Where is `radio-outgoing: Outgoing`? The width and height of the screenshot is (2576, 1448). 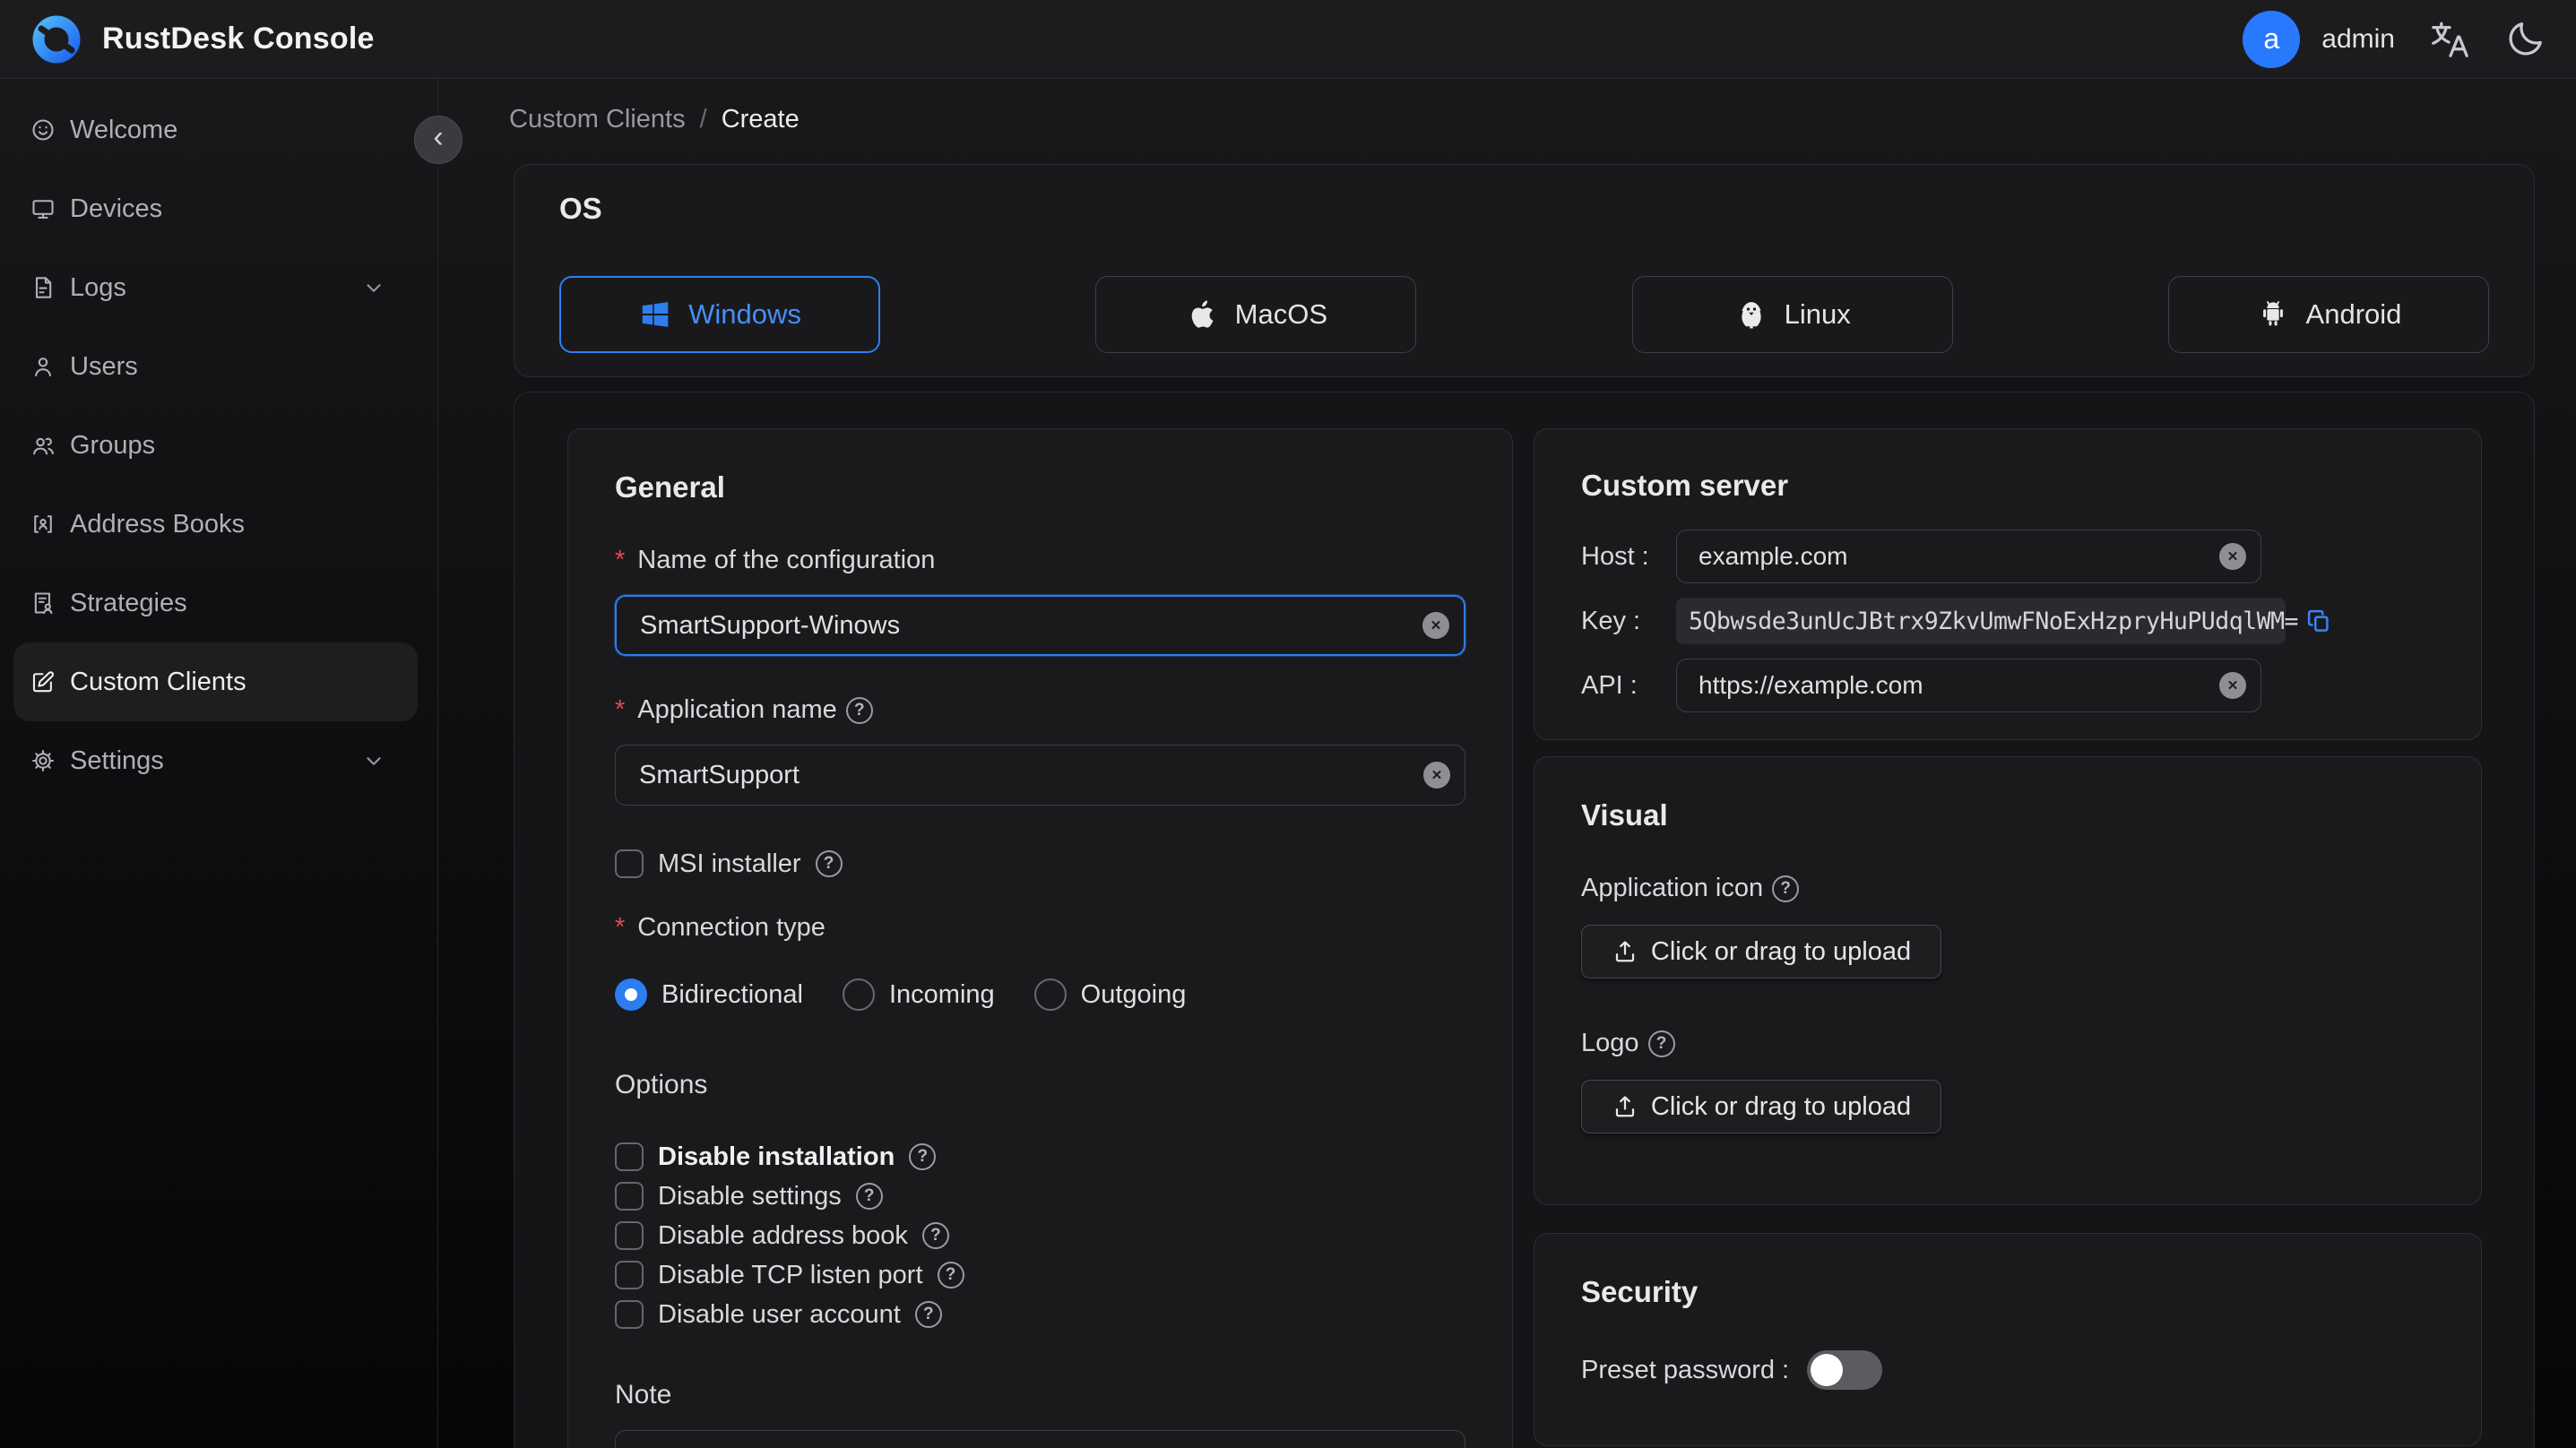 radio-outgoing: Outgoing is located at coordinates (1110, 994).